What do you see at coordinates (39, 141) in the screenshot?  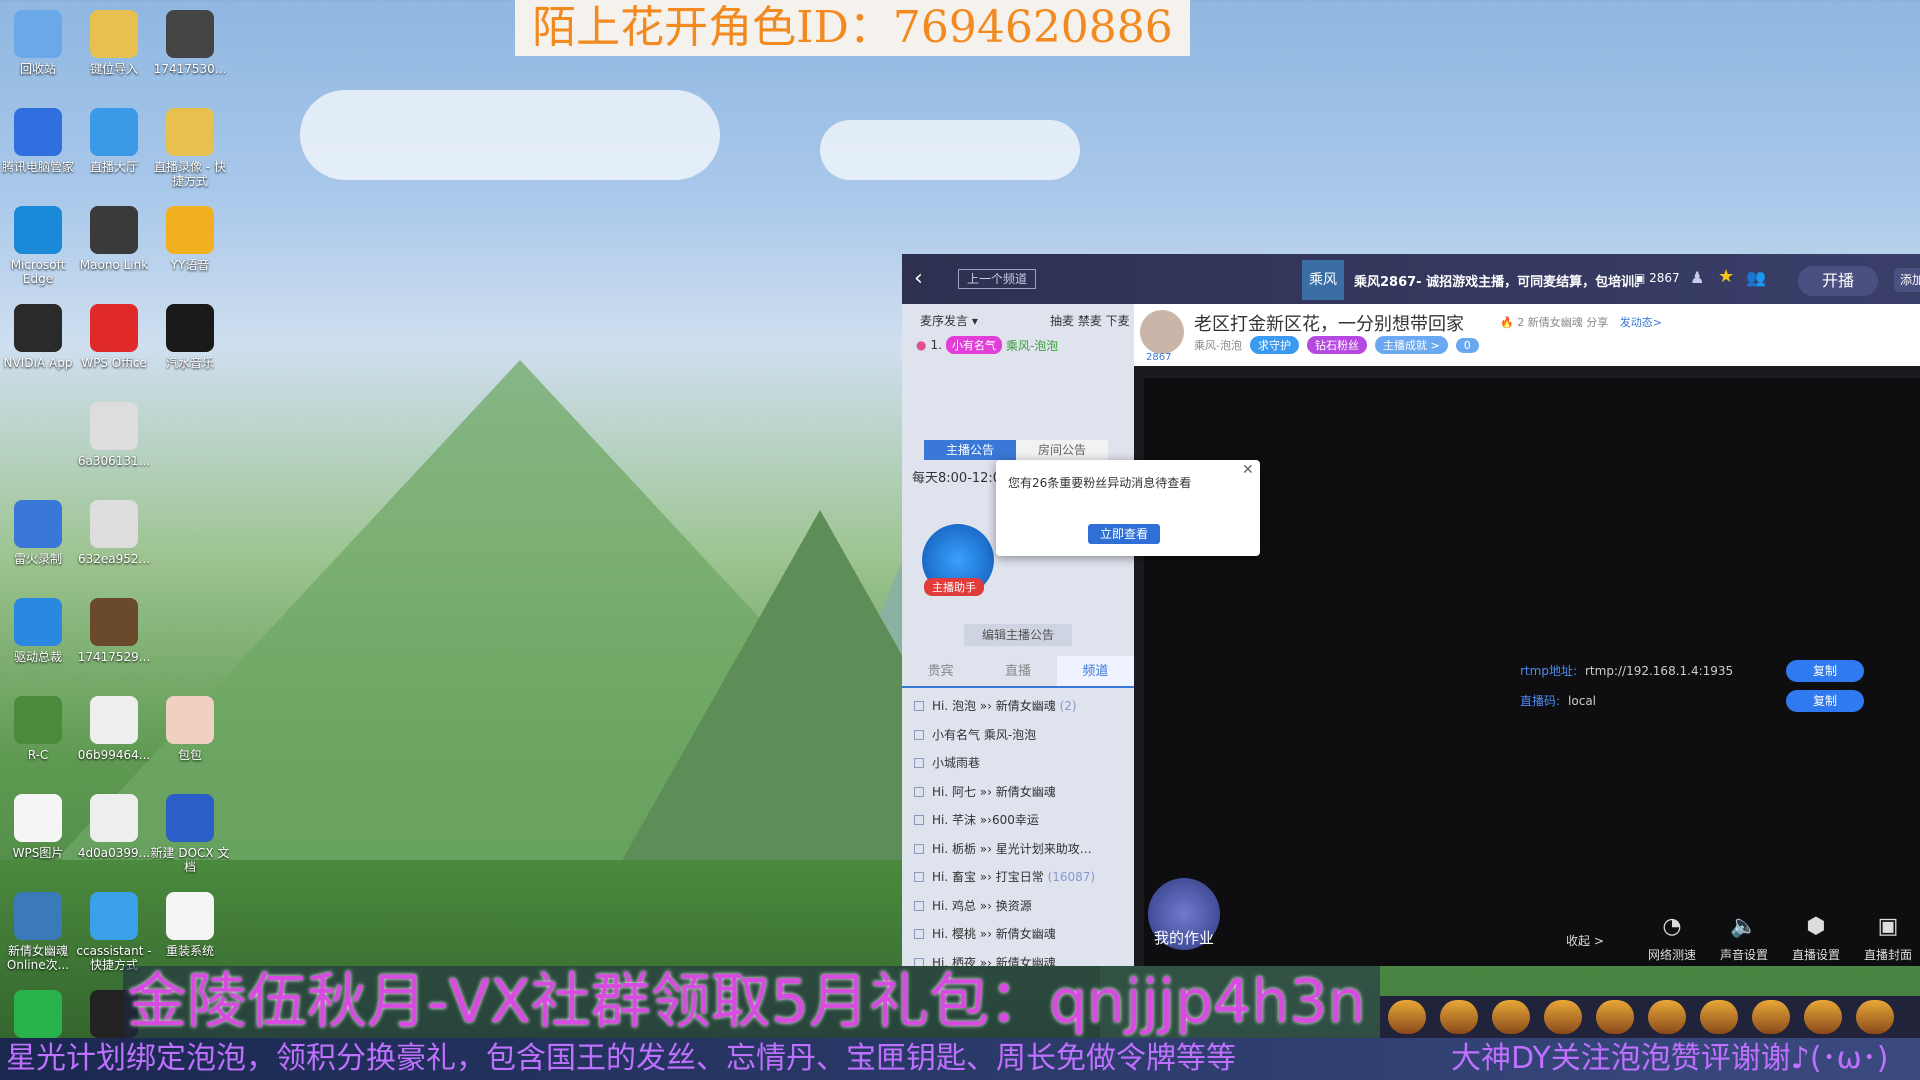 I see `desktop-icon: 腾讯电脑管家` at bounding box center [39, 141].